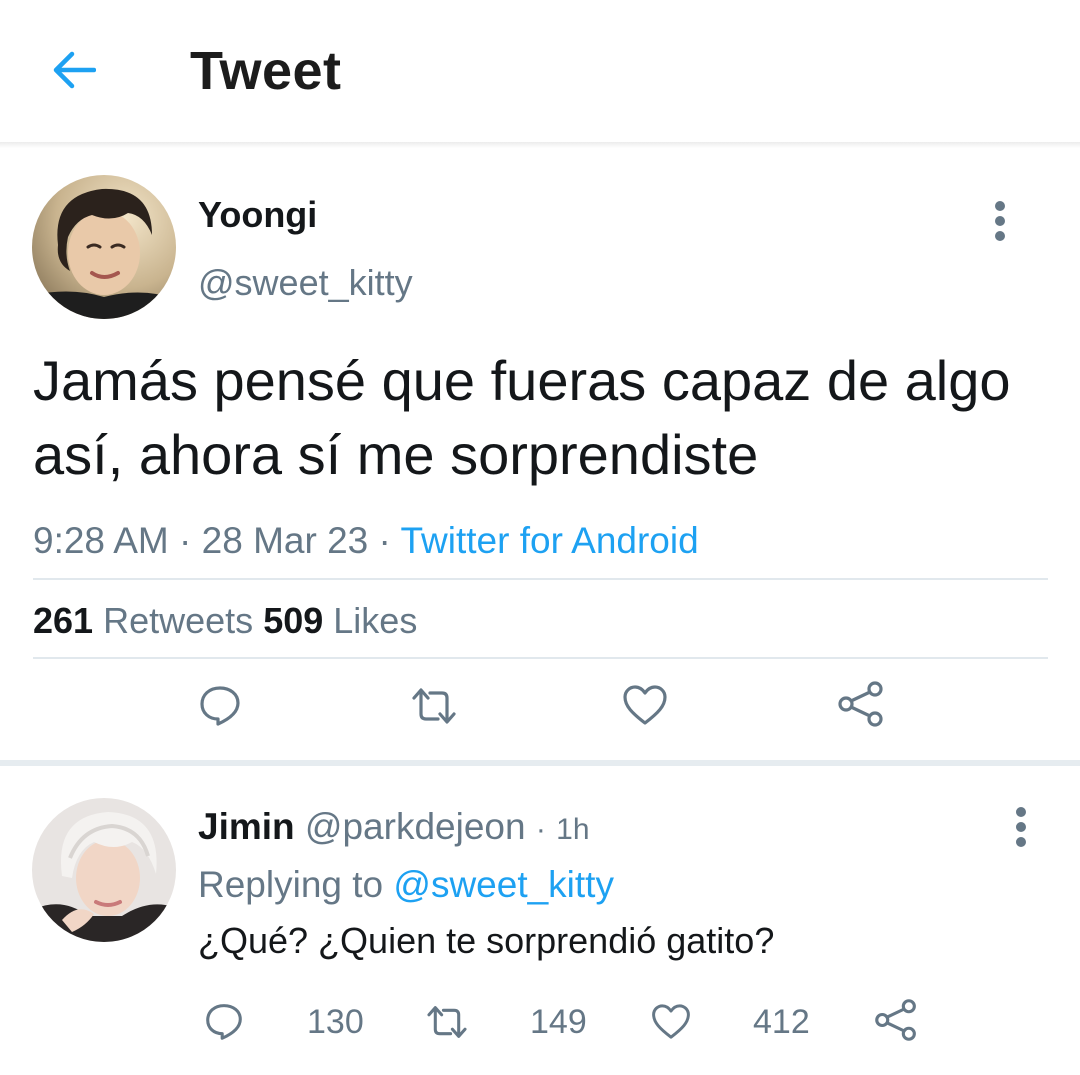  I want to click on top-bar-shadow, so click(540, 145).